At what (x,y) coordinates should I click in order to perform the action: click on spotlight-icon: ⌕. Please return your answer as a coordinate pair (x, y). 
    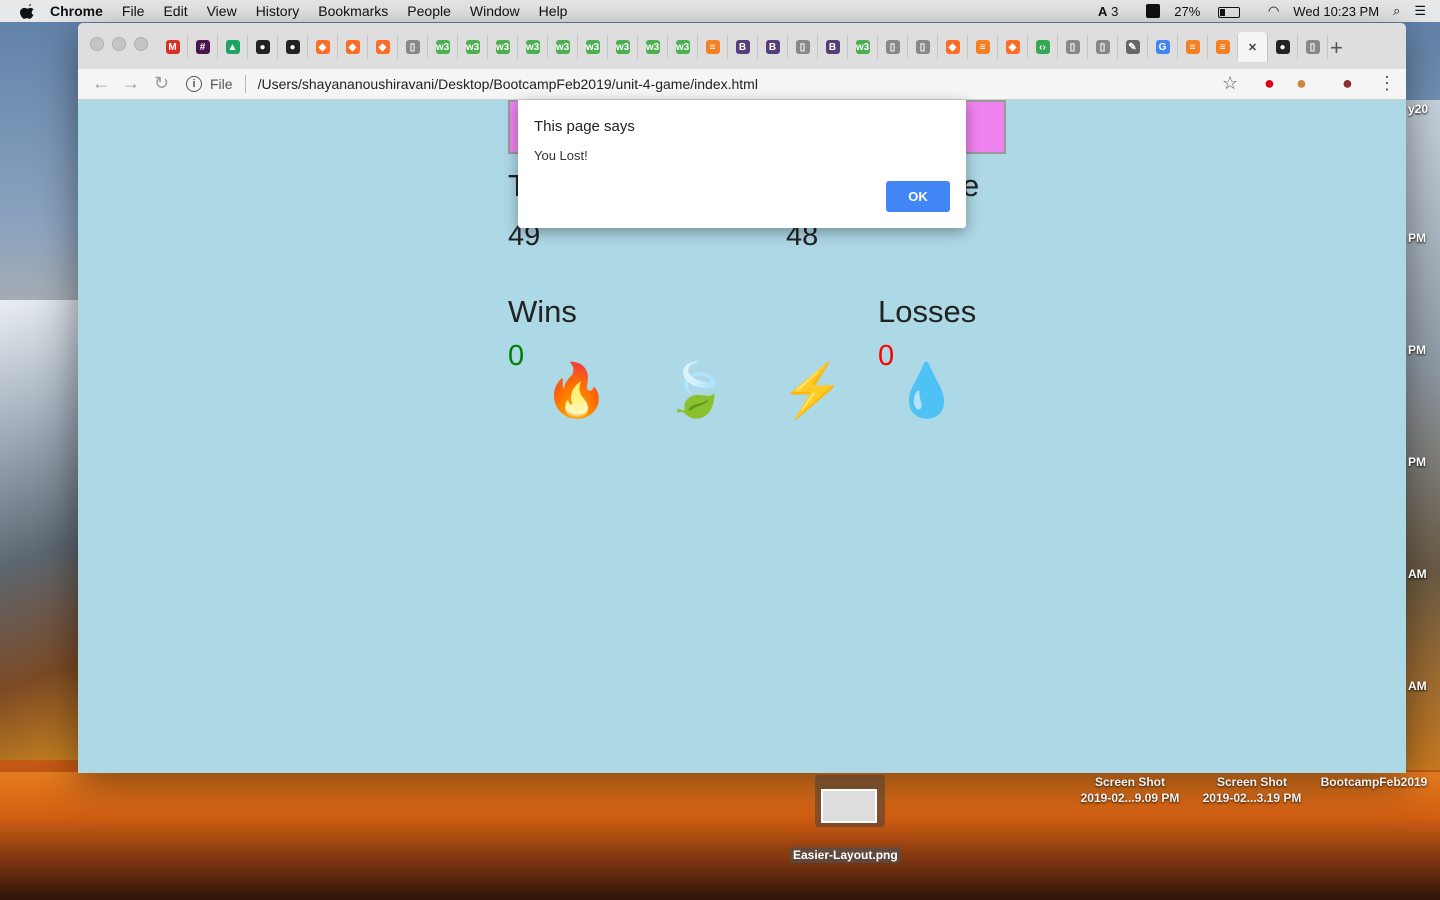
    Looking at the image, I should click on (1396, 11).